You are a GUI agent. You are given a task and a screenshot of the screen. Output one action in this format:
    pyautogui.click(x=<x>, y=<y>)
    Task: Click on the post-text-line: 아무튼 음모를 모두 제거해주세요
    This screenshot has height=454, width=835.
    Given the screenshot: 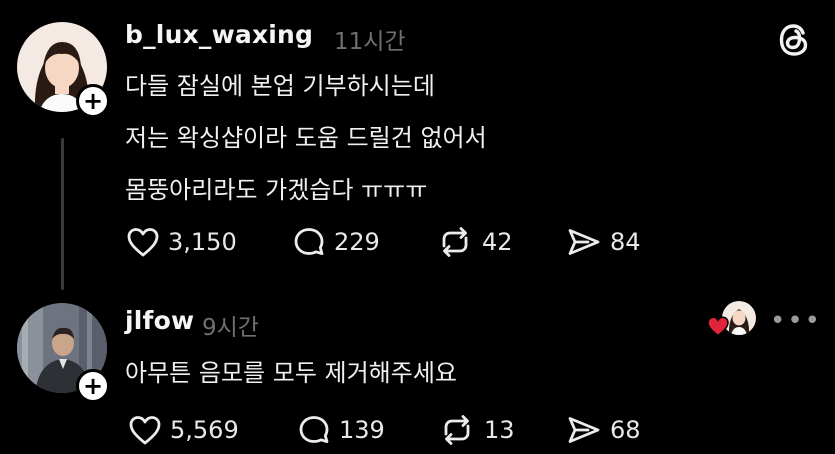 What is the action you would take?
    pyautogui.click(x=291, y=373)
    